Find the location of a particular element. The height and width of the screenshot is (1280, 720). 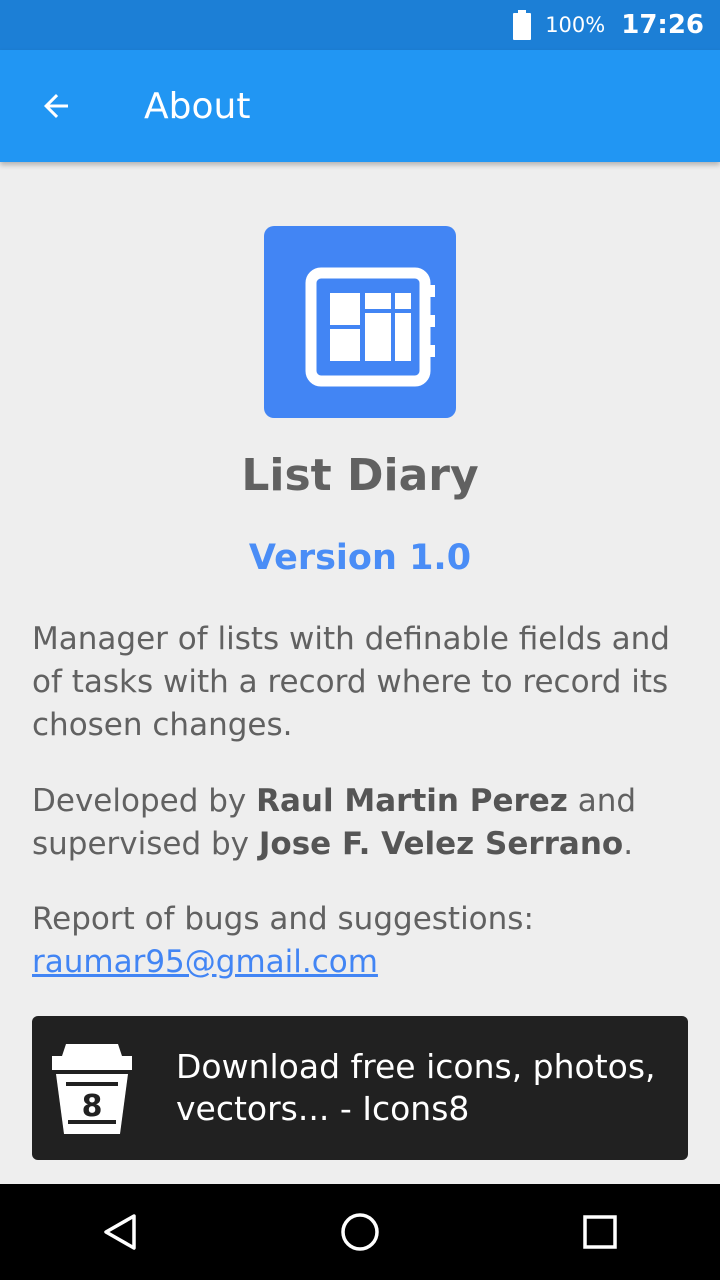

icons8-digit: 8 is located at coordinates (92, 1106).